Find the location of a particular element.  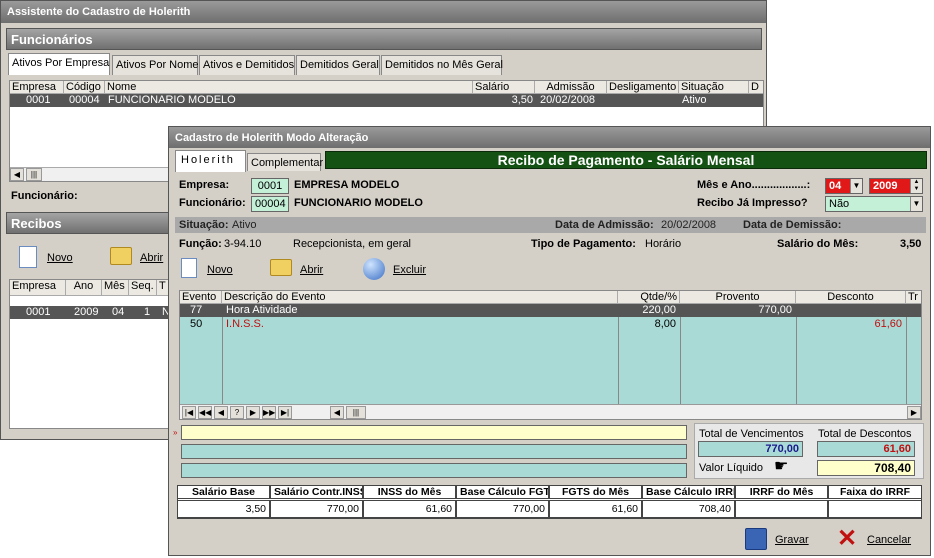

empresa-label: Empresa: is located at coordinates (204, 185).